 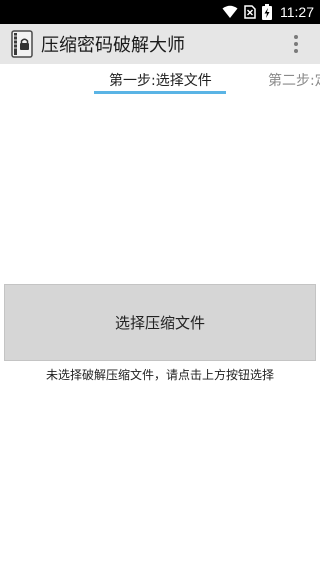 What do you see at coordinates (160, 322) in the screenshot?
I see `select-archive-button: 选择压缩文件` at bounding box center [160, 322].